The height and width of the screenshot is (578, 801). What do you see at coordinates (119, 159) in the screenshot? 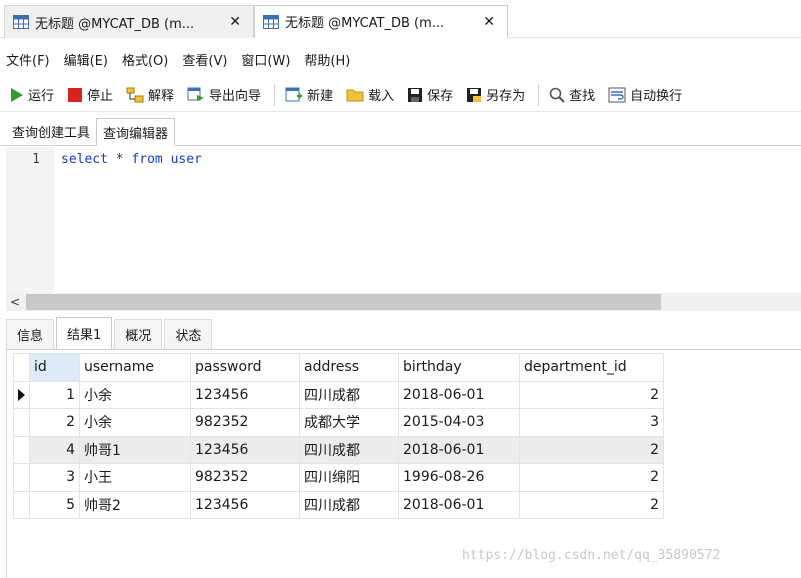
I see `sql-star: *` at bounding box center [119, 159].